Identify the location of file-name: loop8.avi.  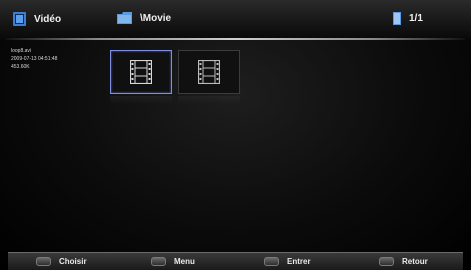
(21, 51).